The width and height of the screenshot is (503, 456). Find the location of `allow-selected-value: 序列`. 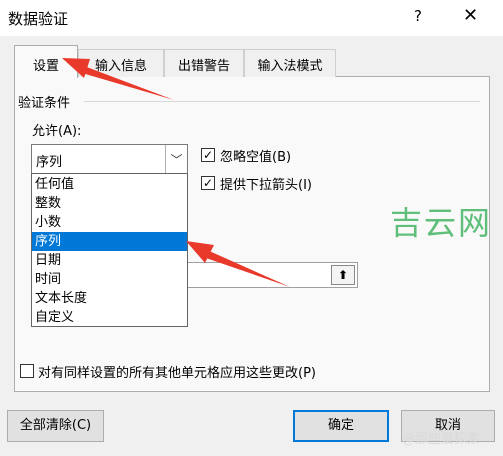

allow-selected-value: 序列 is located at coordinates (49, 162).